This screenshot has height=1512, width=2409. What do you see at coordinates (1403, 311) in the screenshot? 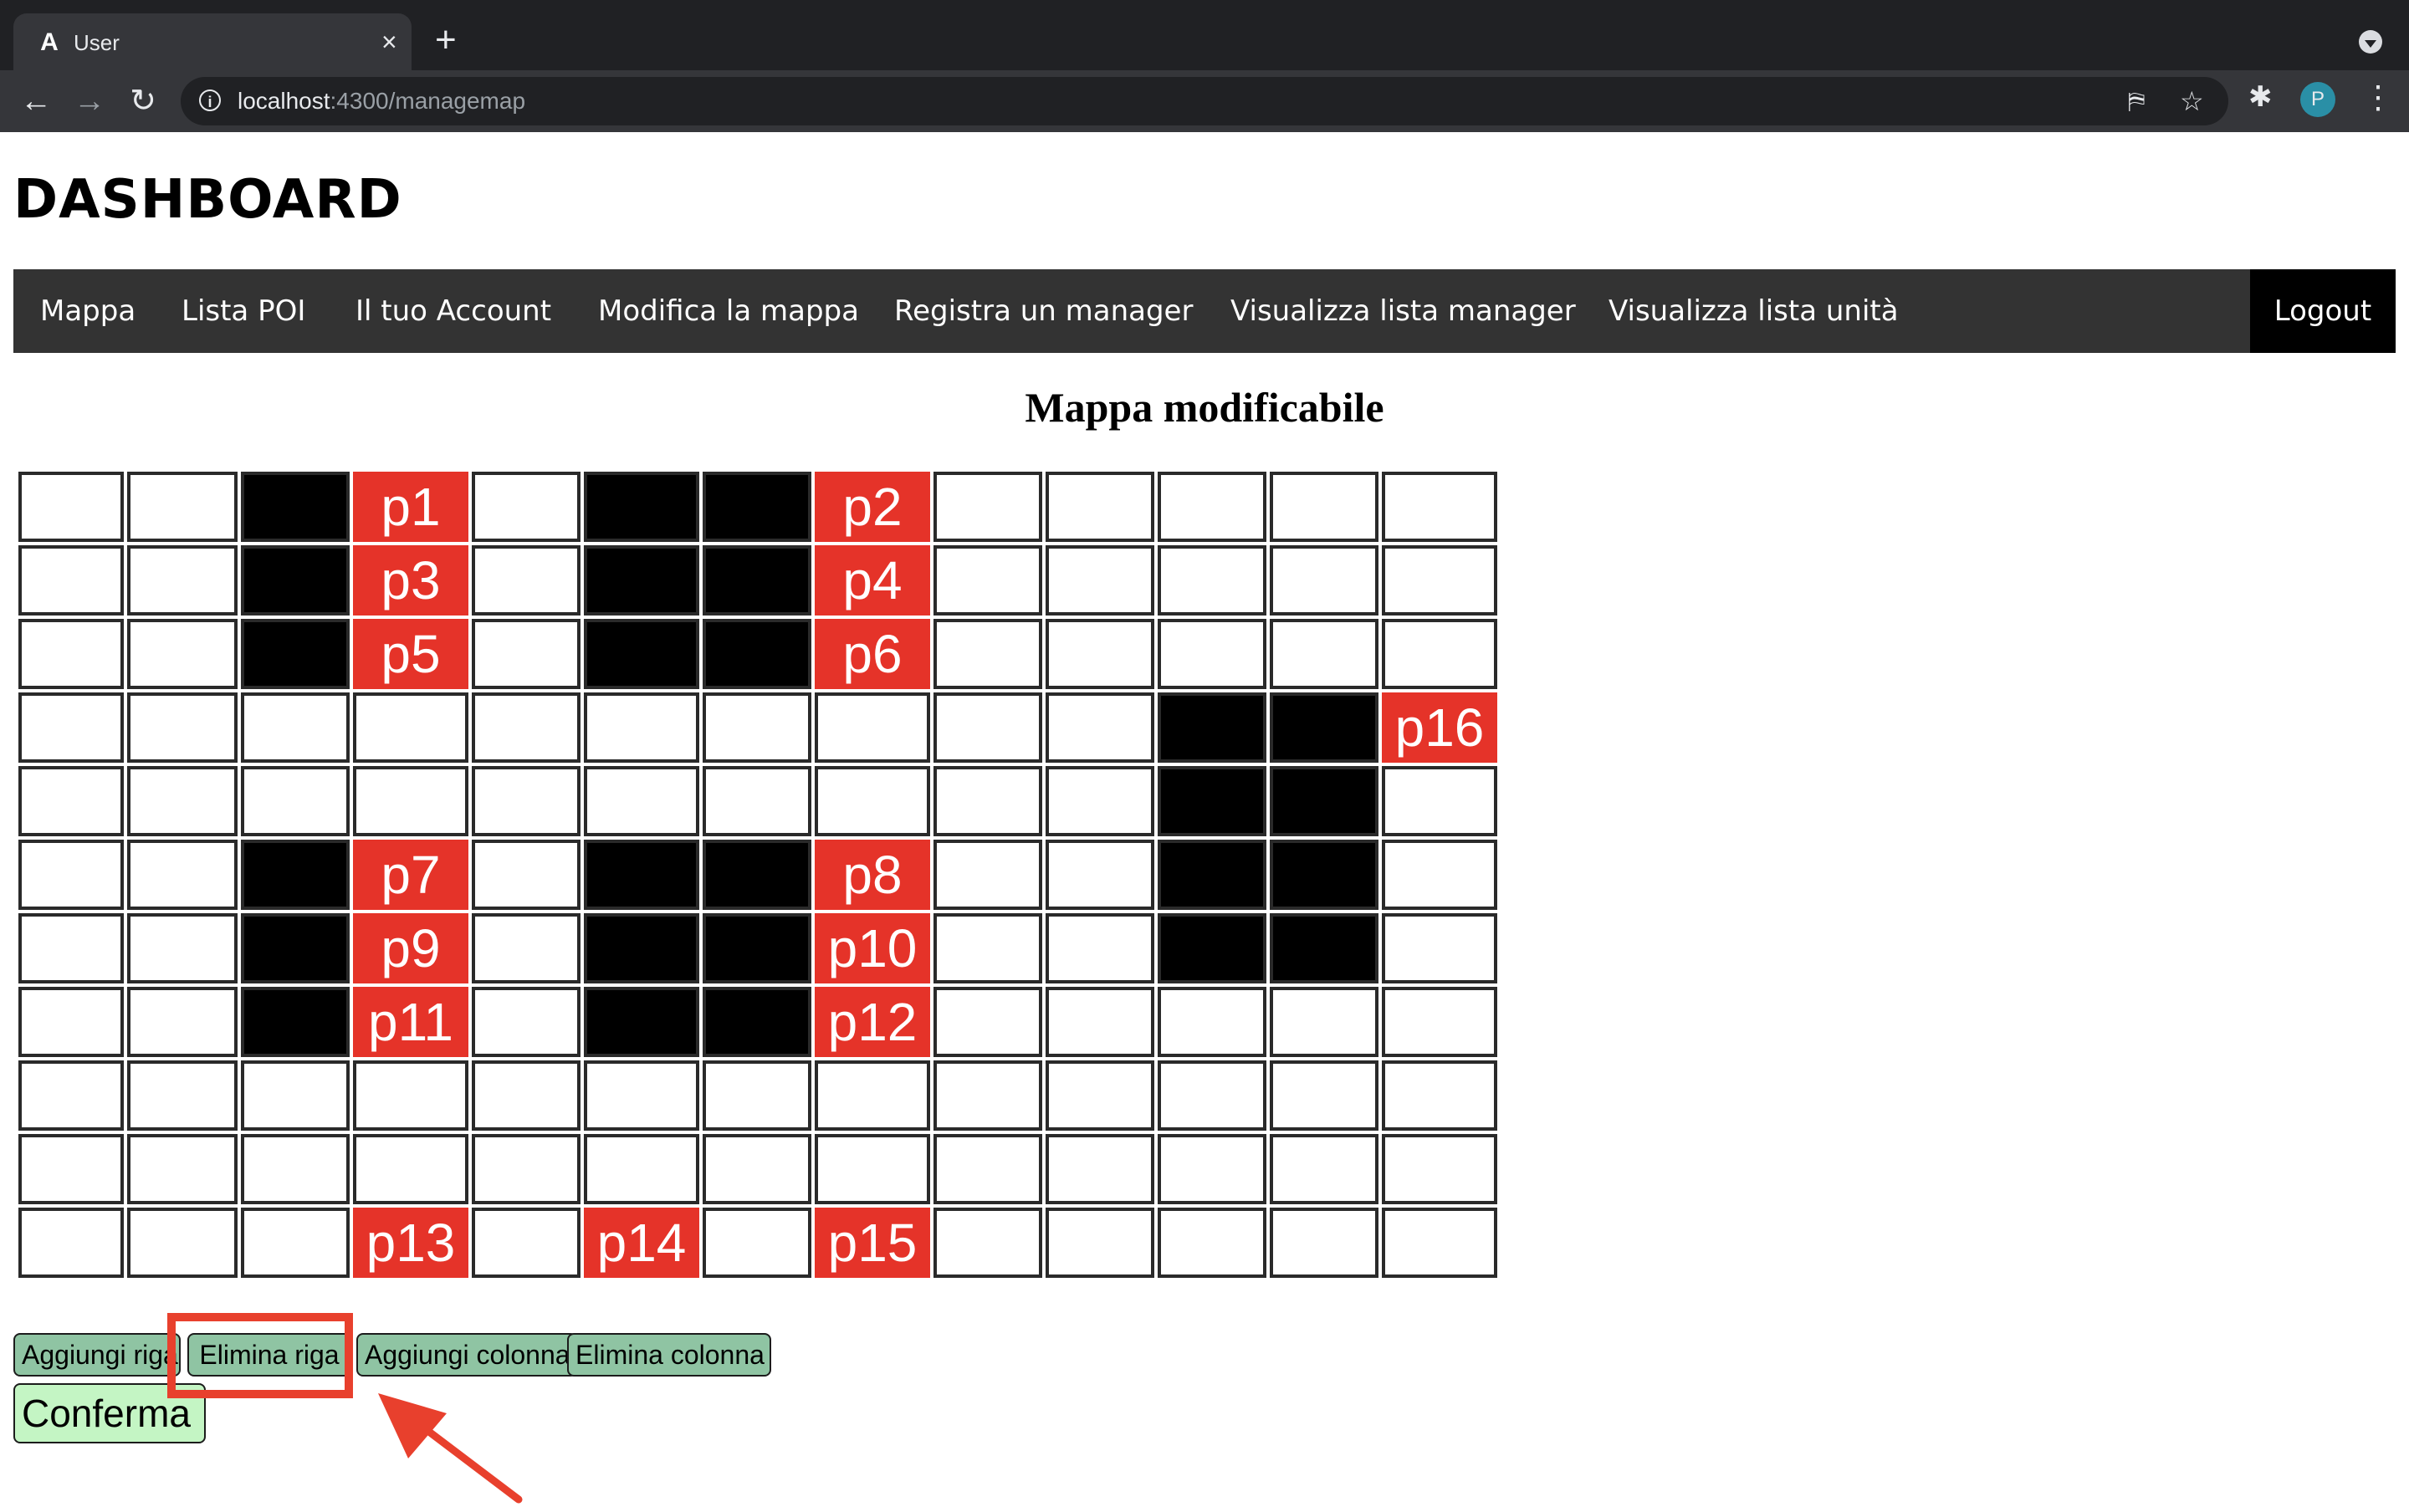
I see `nav-item-lista-manager: Visualizza lista manager` at bounding box center [1403, 311].